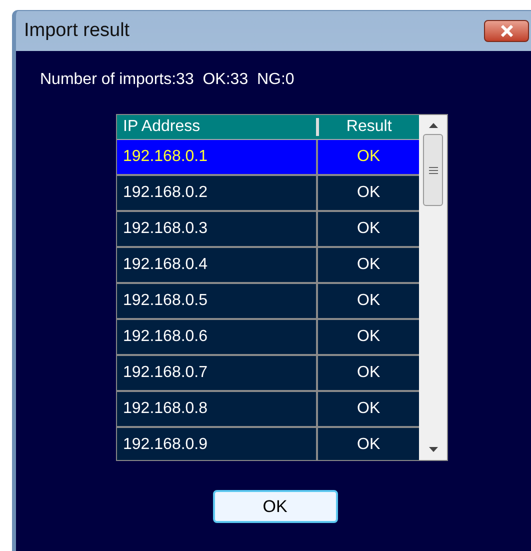 The height and width of the screenshot is (551, 531). I want to click on column-header: Result, so click(369, 127).